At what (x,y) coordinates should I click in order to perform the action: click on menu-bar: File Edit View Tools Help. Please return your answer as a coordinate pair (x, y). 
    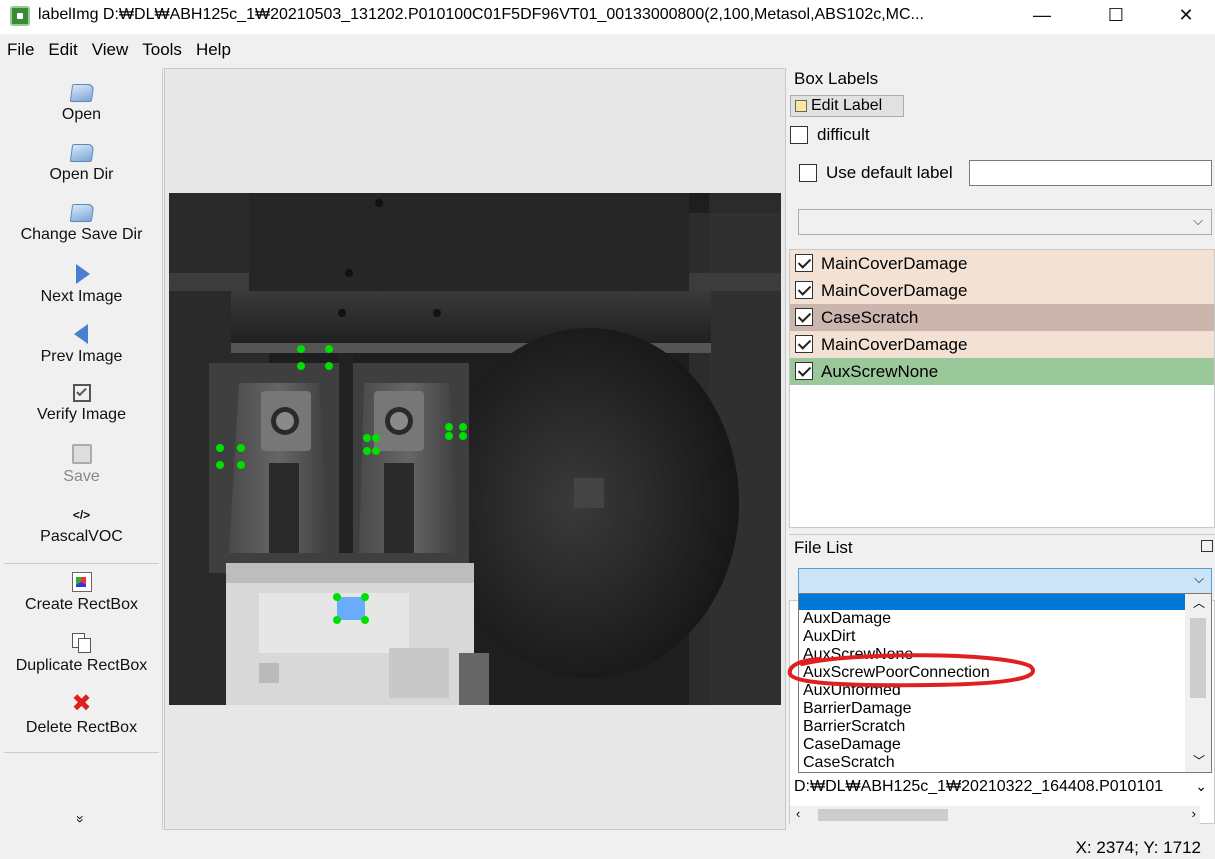
    Looking at the image, I should click on (119, 53).